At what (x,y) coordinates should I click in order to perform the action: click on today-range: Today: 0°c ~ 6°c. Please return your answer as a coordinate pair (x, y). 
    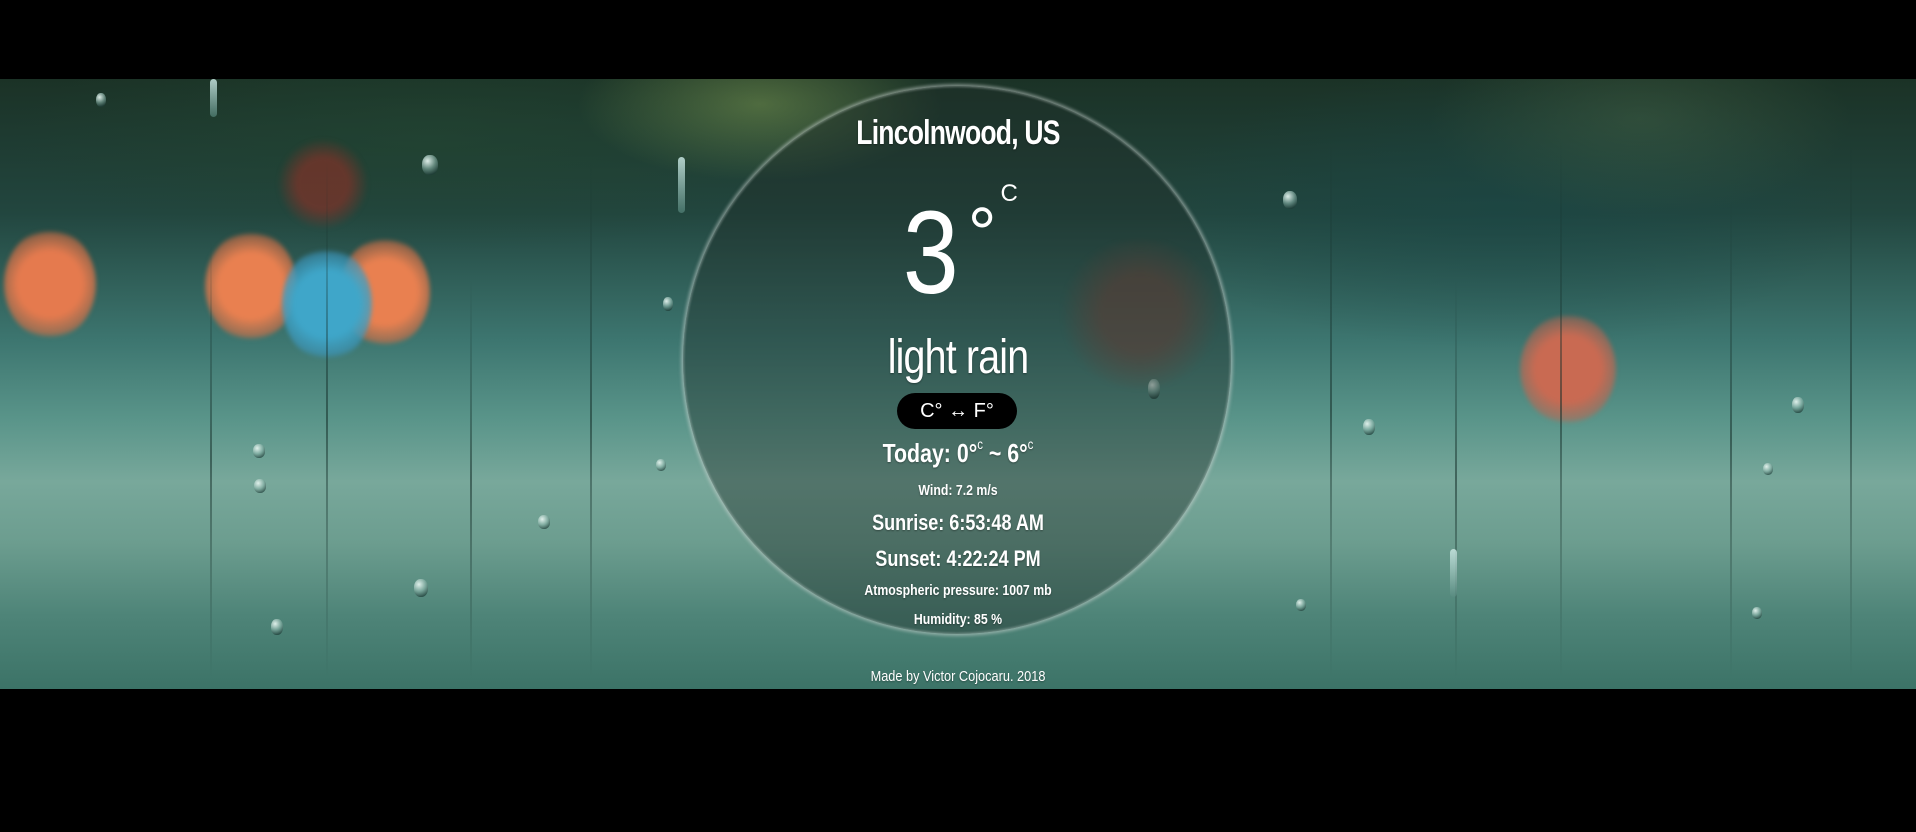
    Looking at the image, I should click on (957, 452).